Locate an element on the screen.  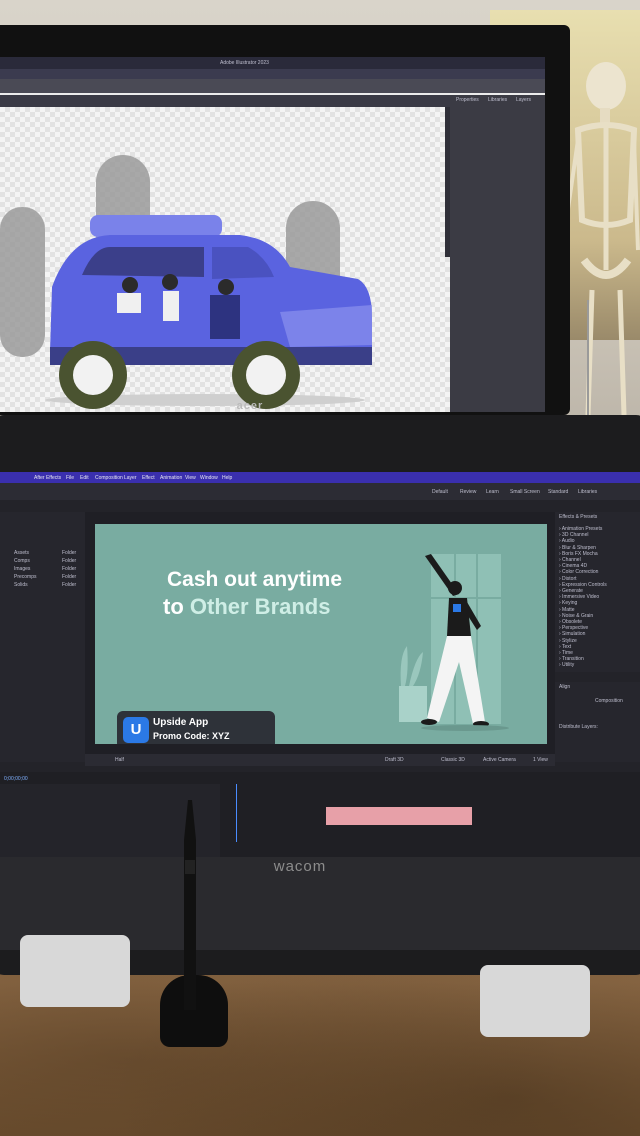
headline-prefix: to is located at coordinates (176, 606).